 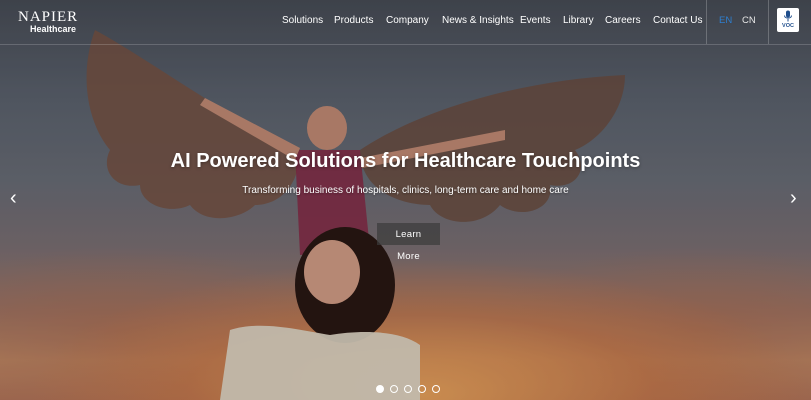 What do you see at coordinates (706, 22) in the screenshot?
I see `nav-divider` at bounding box center [706, 22].